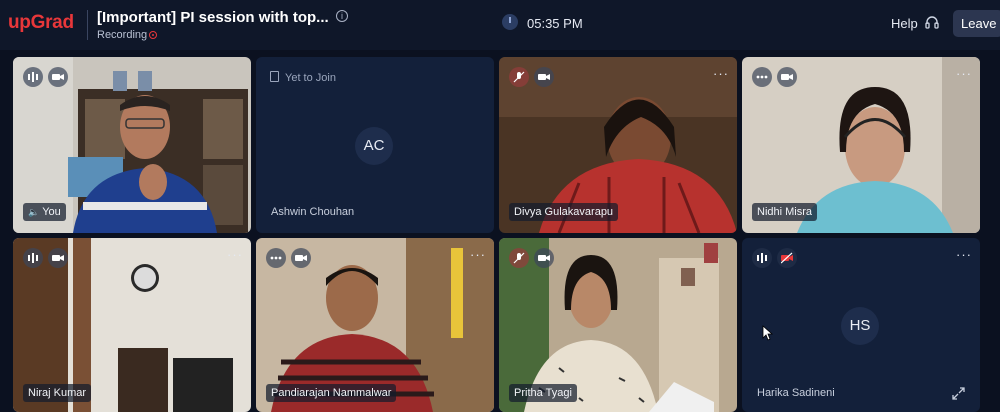  What do you see at coordinates (331, 393) in the screenshot?
I see `participant-name: Pandiarajan Nammalwar` at bounding box center [331, 393].